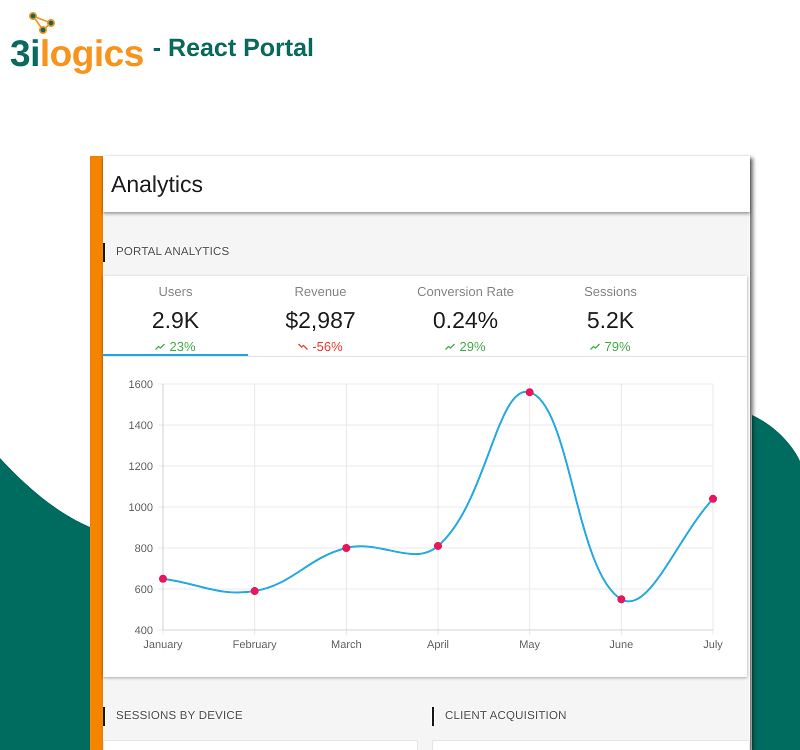  I want to click on stat-tab: Conversion Rate 0.24% 29%, so click(465, 316).